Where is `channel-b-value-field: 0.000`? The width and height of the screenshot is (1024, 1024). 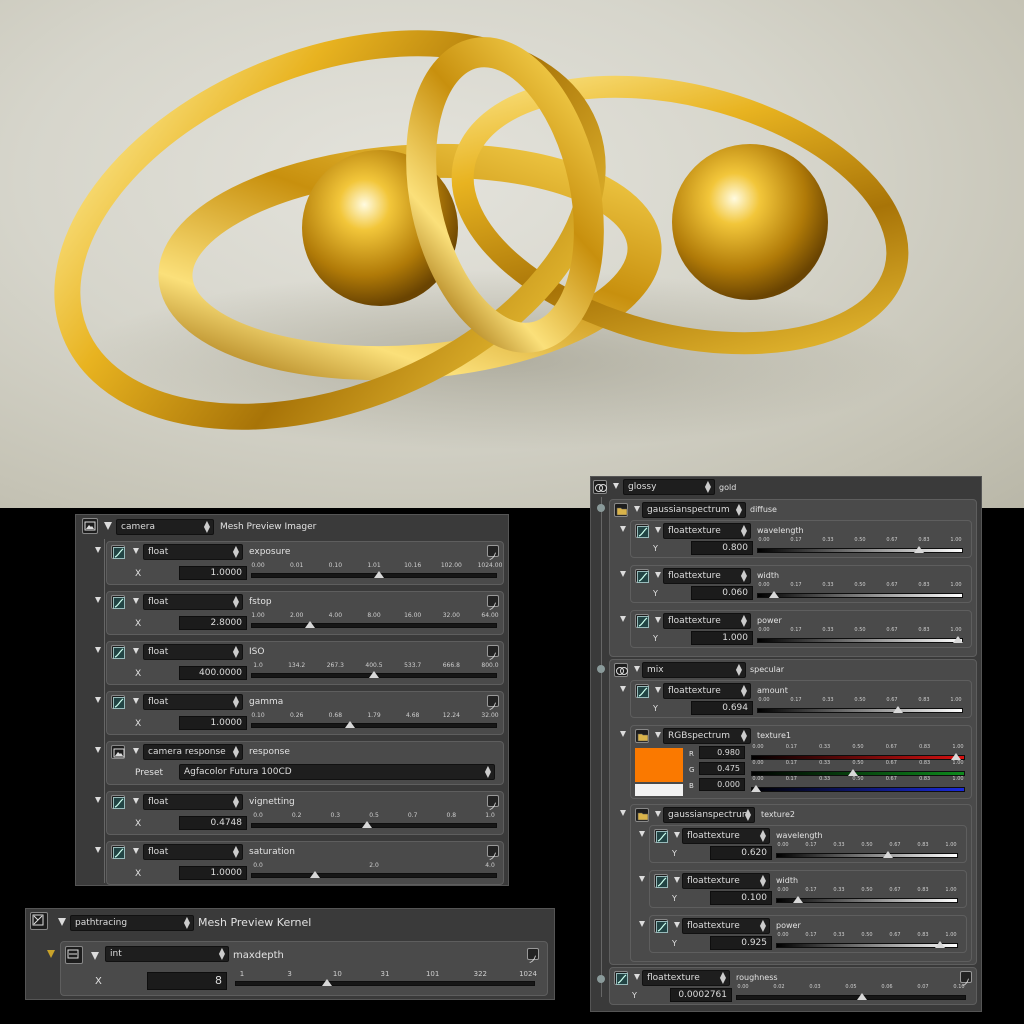
channel-b-value-field: 0.000 is located at coordinates (722, 784).